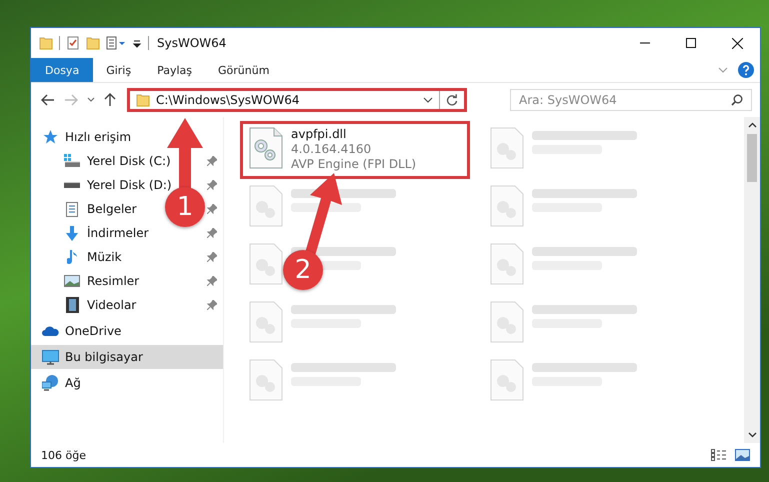 The height and width of the screenshot is (482, 769). Describe the element at coordinates (72, 209) in the screenshot. I see `document-icon` at that location.